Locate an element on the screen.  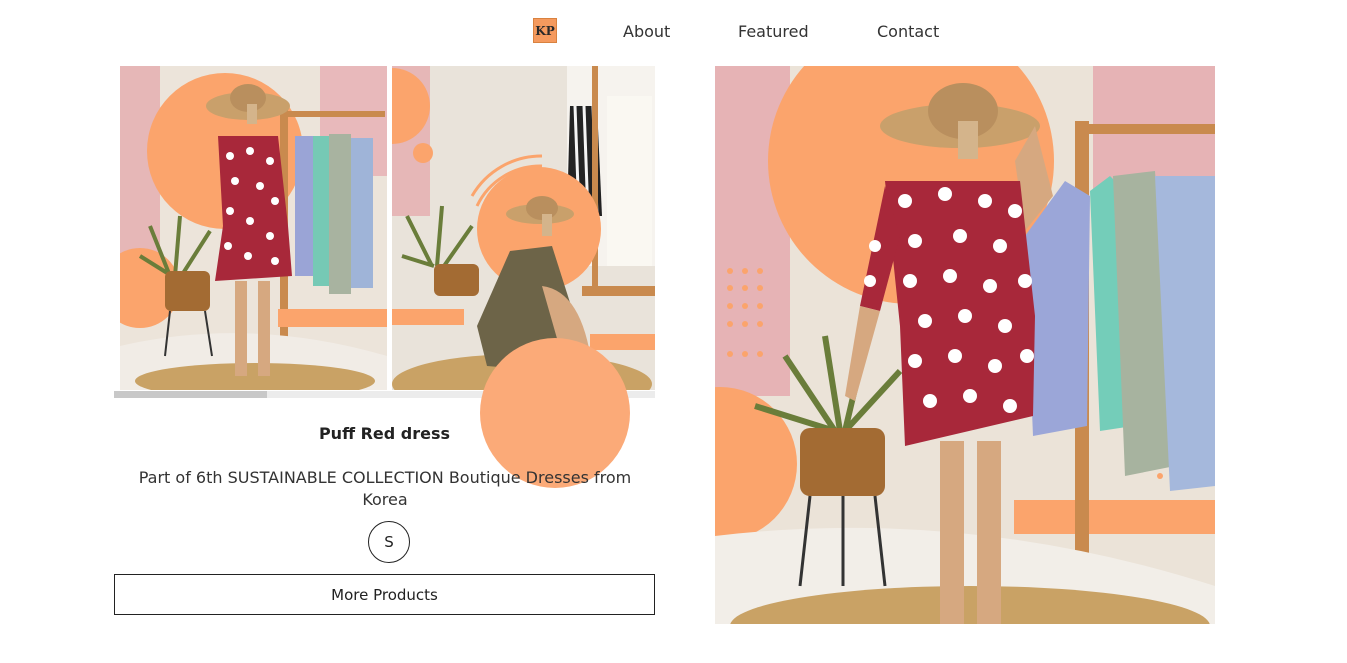
product-title: Puff Red dress is located at coordinates (384, 433).